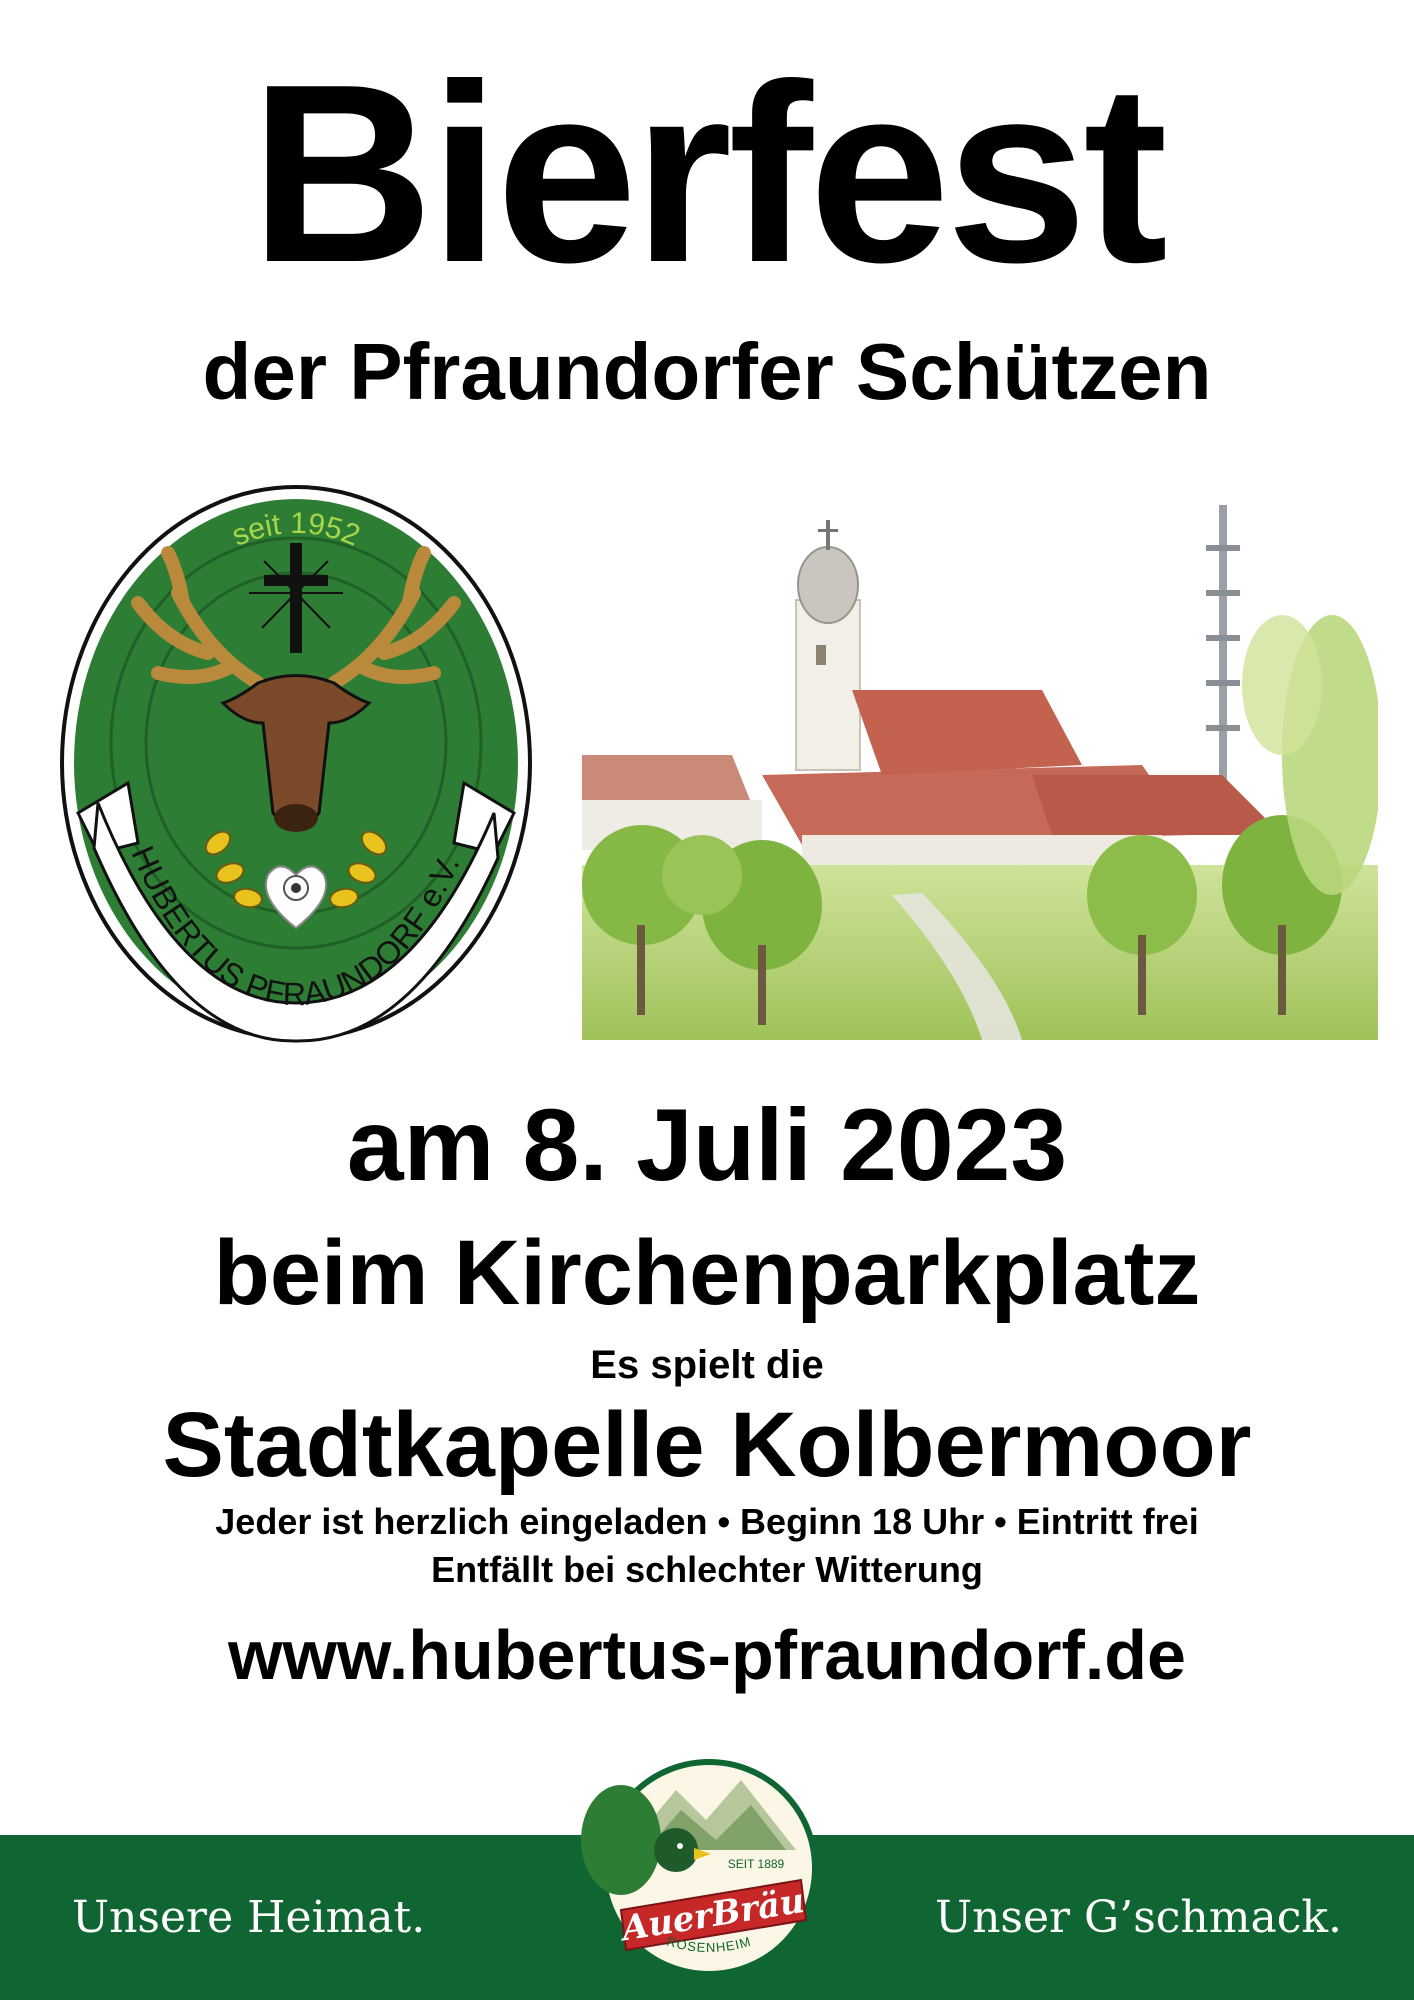  What do you see at coordinates (756, 1864) in the screenshot?
I see `since-text: SEIT 1889` at bounding box center [756, 1864].